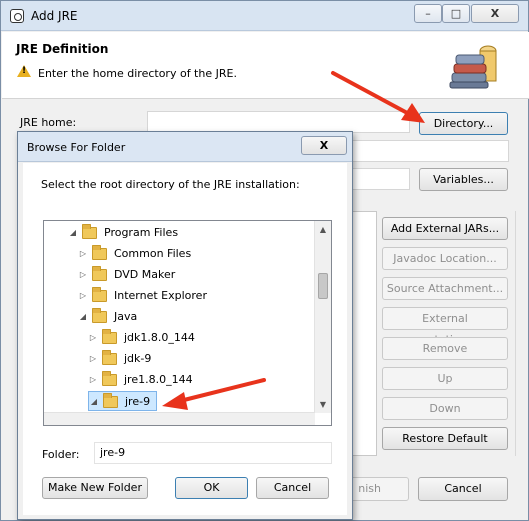 The width and height of the screenshot is (529, 521). Describe the element at coordinates (473, 67) in the screenshot. I see `library-books-icon` at that location.